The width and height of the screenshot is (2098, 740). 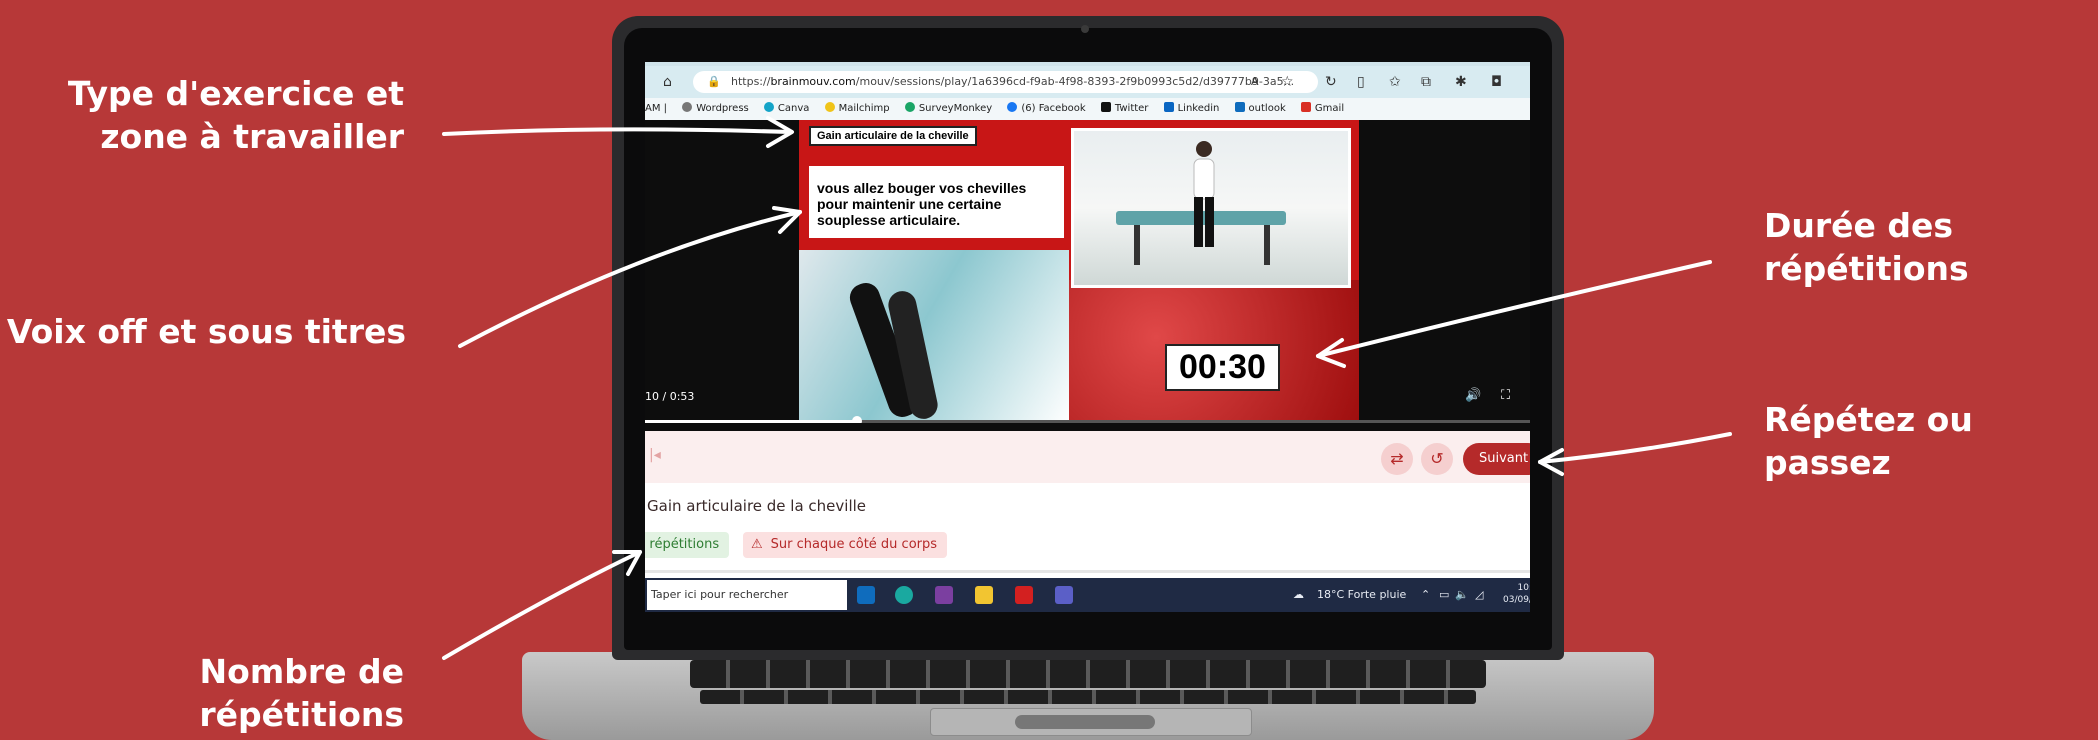 I want to click on arrow-nombre-repetitions, so click(x=542, y=605).